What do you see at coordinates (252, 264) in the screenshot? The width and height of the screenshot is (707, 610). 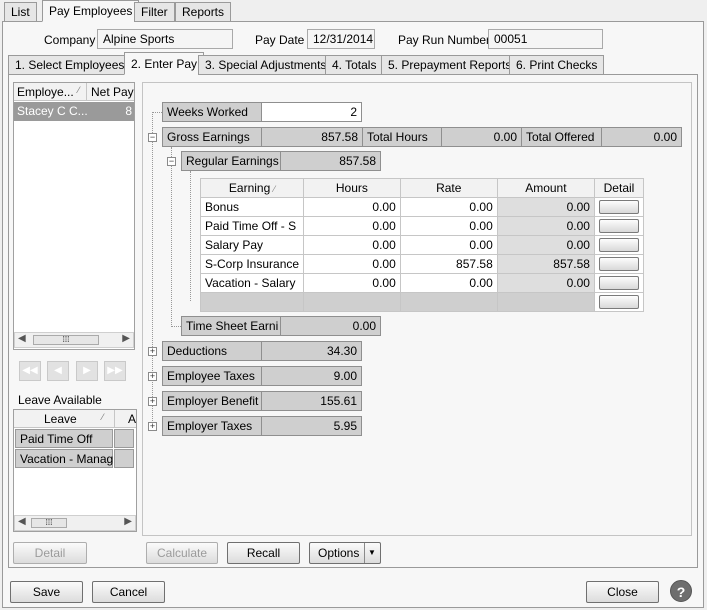 I see `earning-name: S-Corp Insurance` at bounding box center [252, 264].